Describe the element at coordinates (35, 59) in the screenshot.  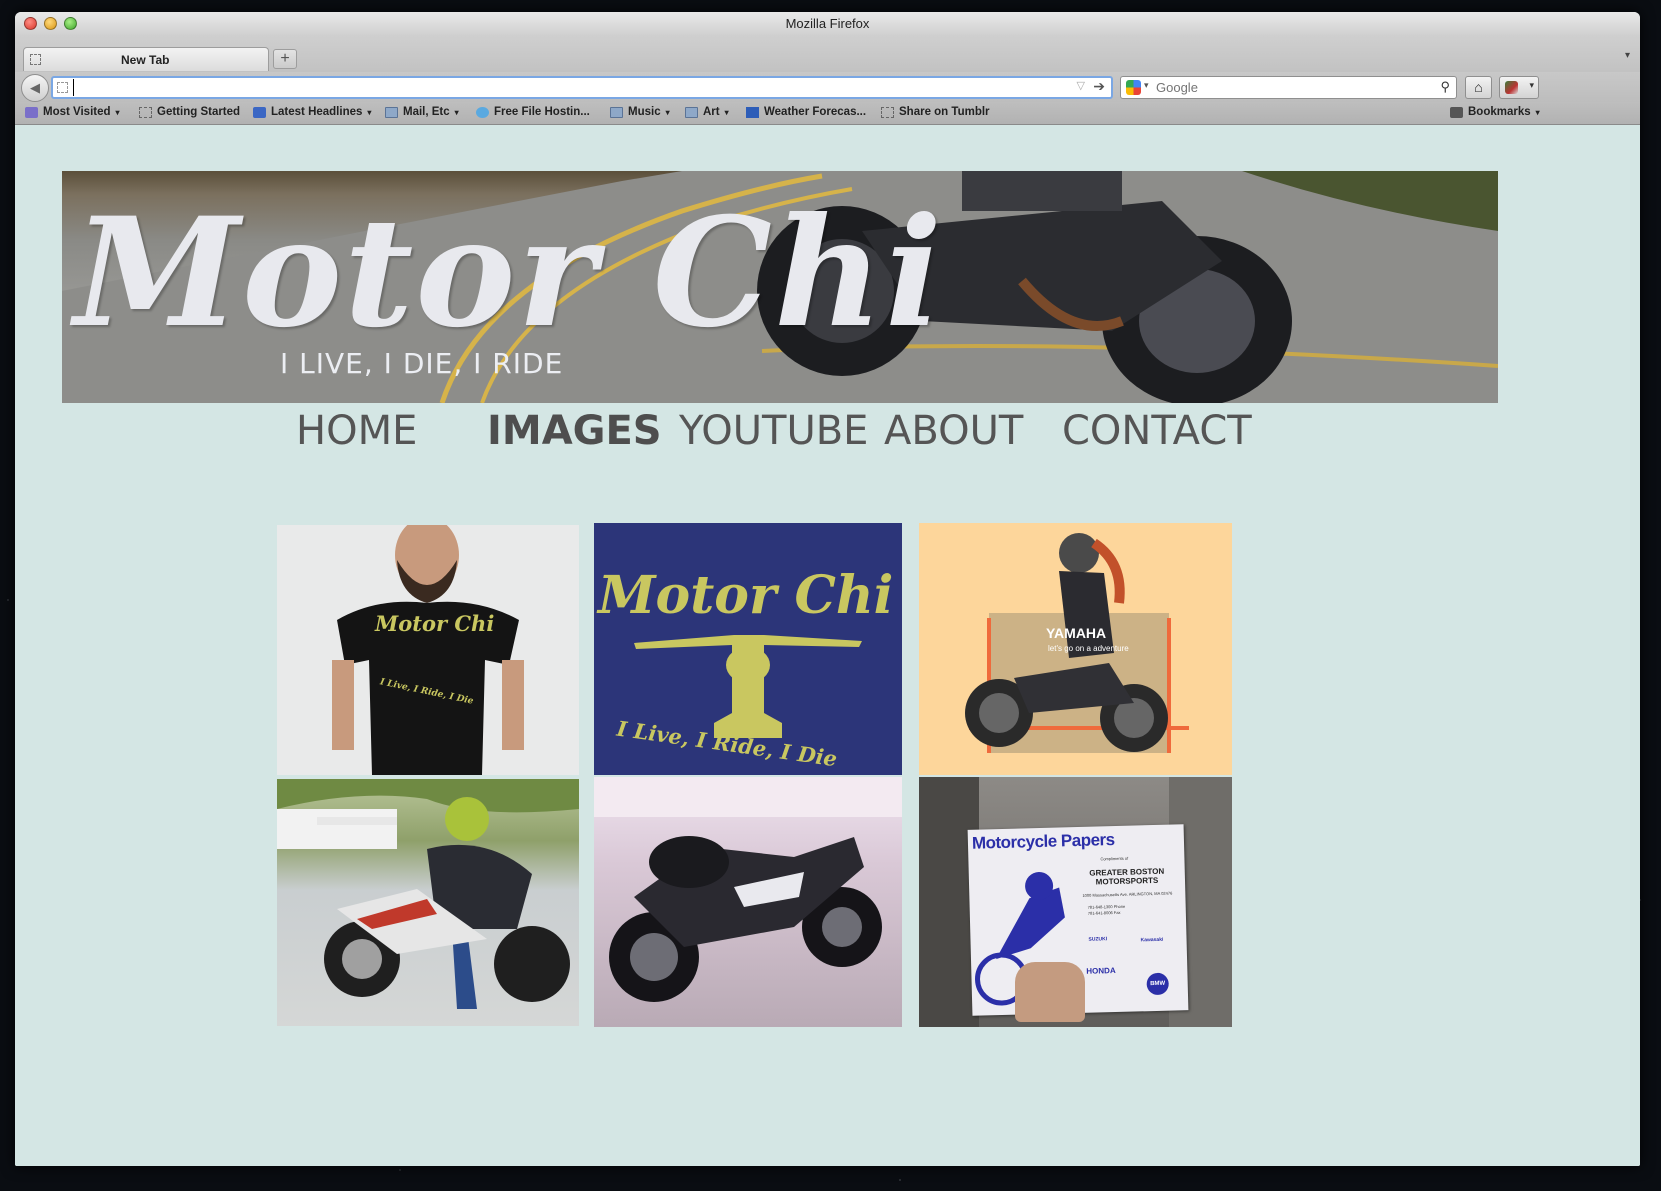
I see `blank-page-icon` at that location.